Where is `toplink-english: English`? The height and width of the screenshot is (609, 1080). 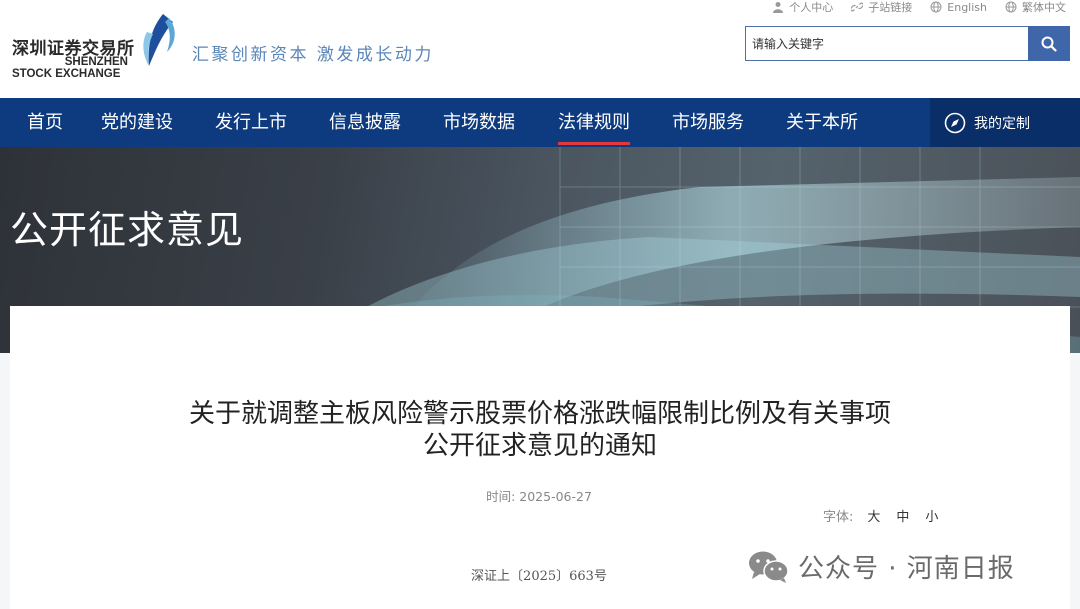
toplink-english: English is located at coordinates (958, 7).